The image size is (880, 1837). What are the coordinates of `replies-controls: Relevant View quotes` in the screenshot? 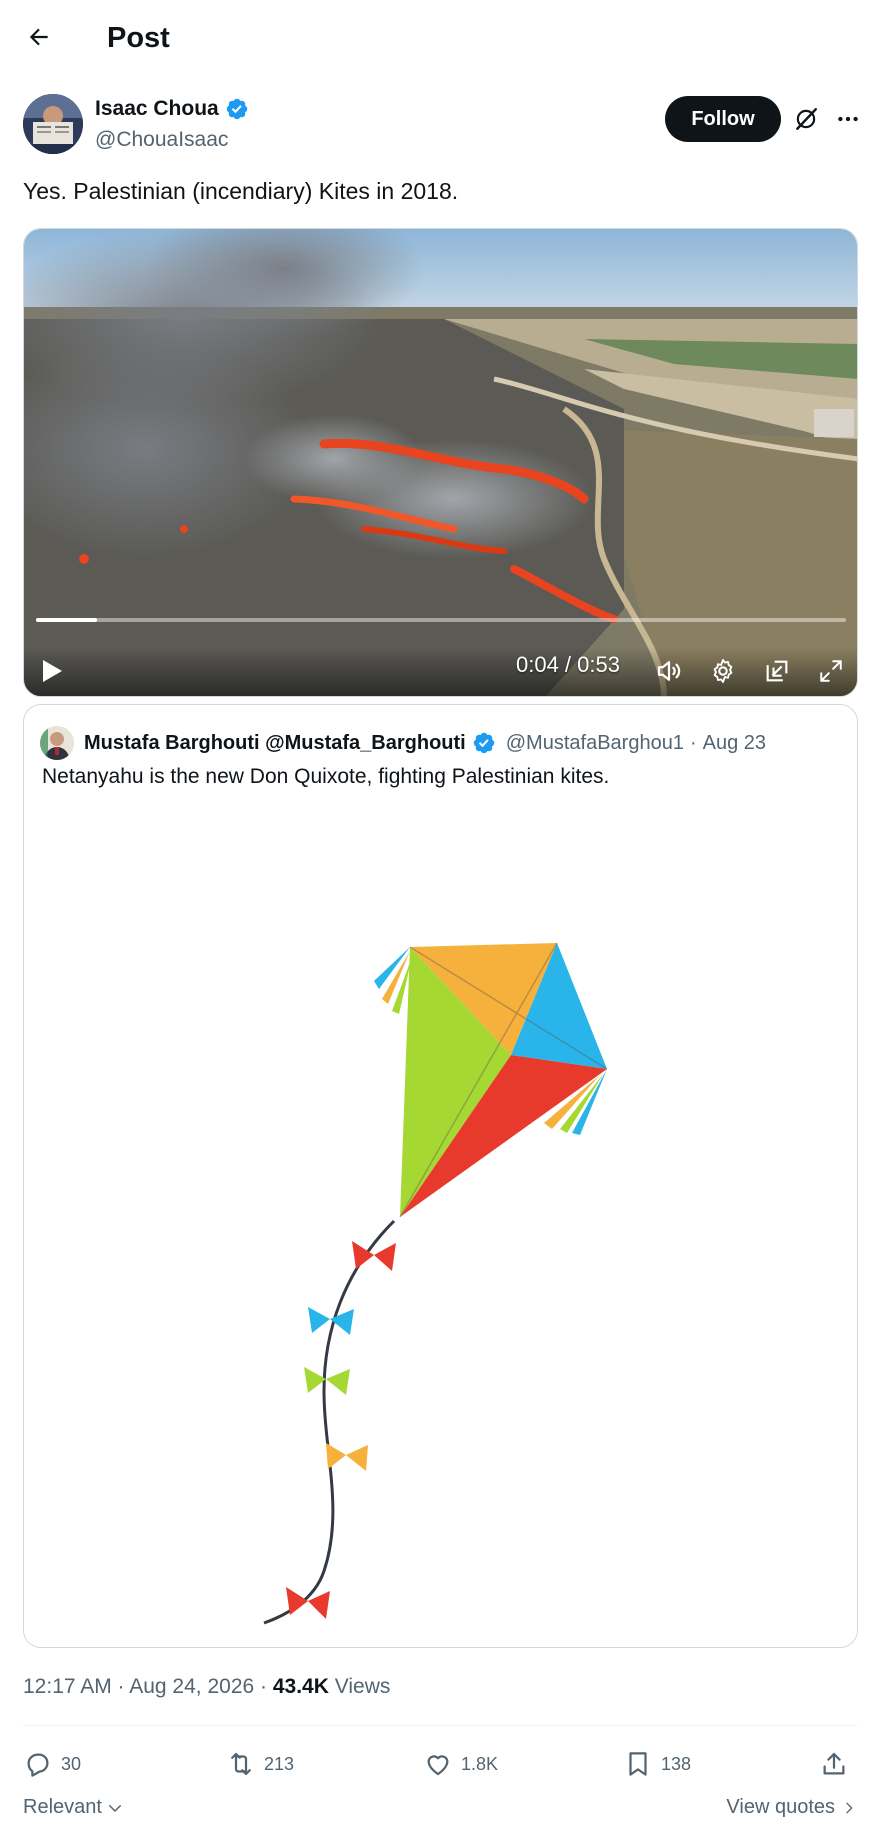 It's located at (440, 1810).